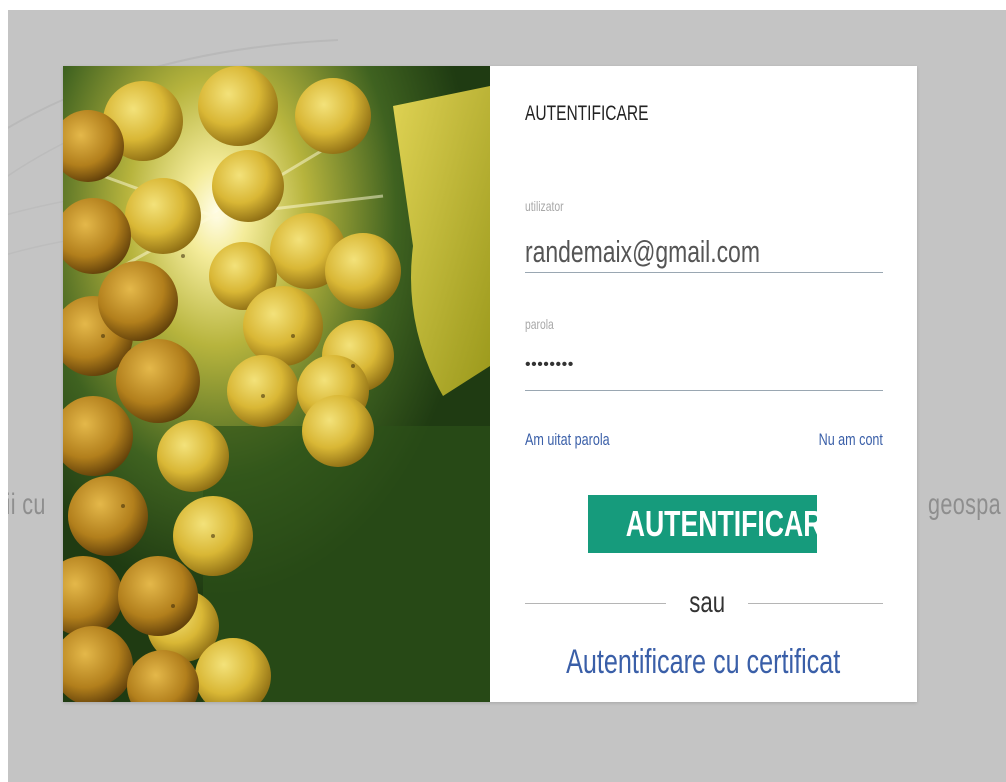 This screenshot has width=1006, height=782. I want to click on form-title: AUTENTIFICARE, so click(587, 113).